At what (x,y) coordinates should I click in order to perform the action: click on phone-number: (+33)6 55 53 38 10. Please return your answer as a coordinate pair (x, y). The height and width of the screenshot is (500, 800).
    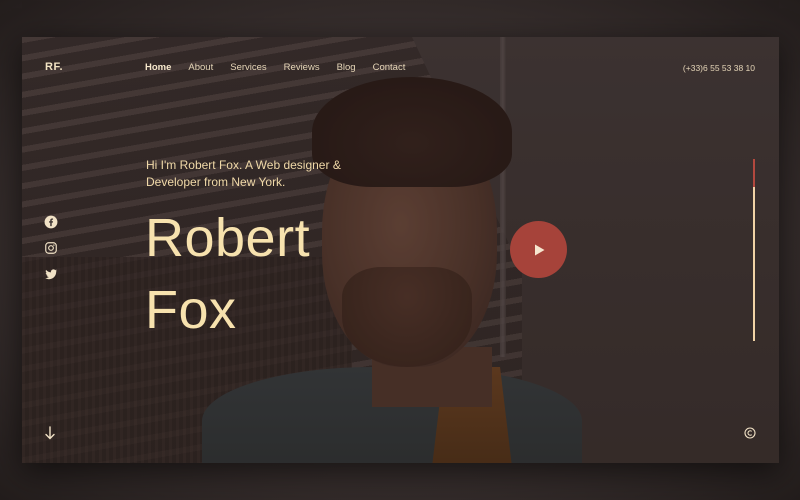
    Looking at the image, I should click on (719, 68).